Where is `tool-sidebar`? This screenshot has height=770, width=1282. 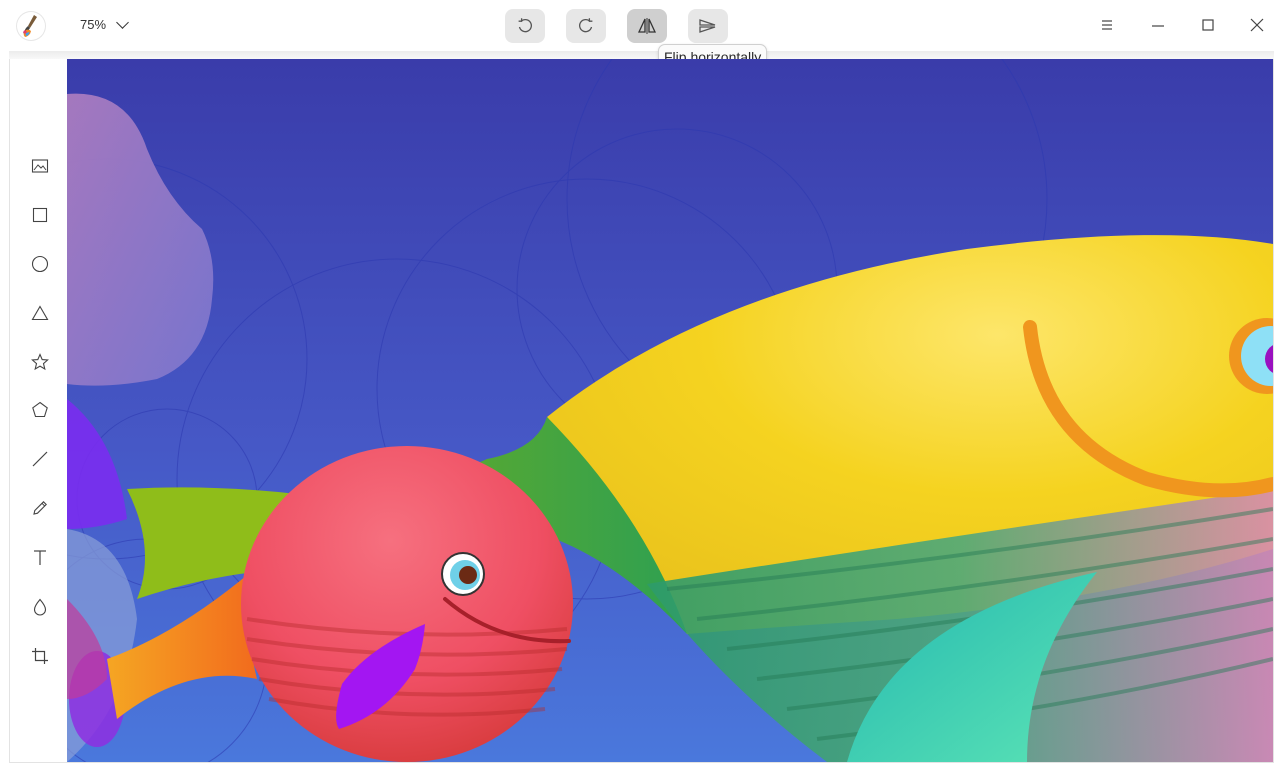
tool-sidebar is located at coordinates (38, 410).